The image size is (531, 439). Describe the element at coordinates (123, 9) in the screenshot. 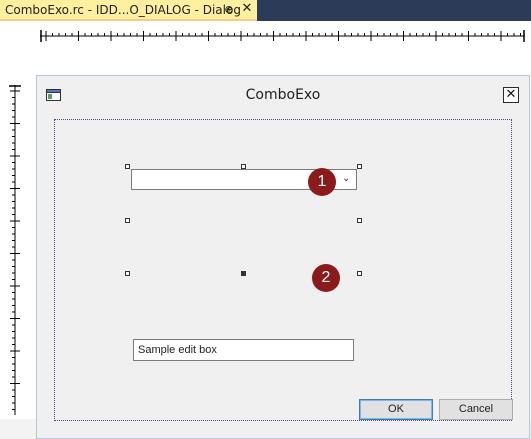

I see `document-tab-title: ComboExo.rc - IDD...O_DIALOG - Dialog` at that location.